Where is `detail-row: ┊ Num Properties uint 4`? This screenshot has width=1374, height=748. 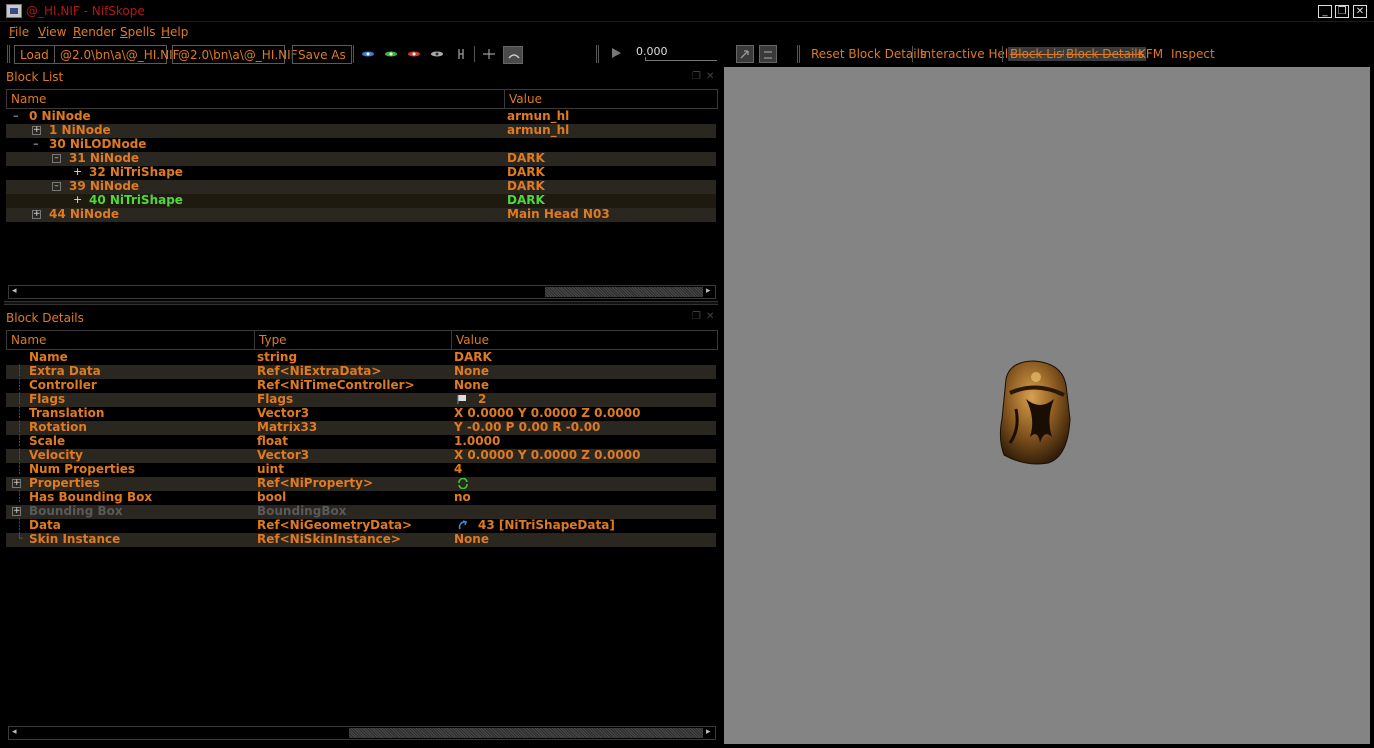
detail-row: ┊ Num Properties uint 4 is located at coordinates (361, 469).